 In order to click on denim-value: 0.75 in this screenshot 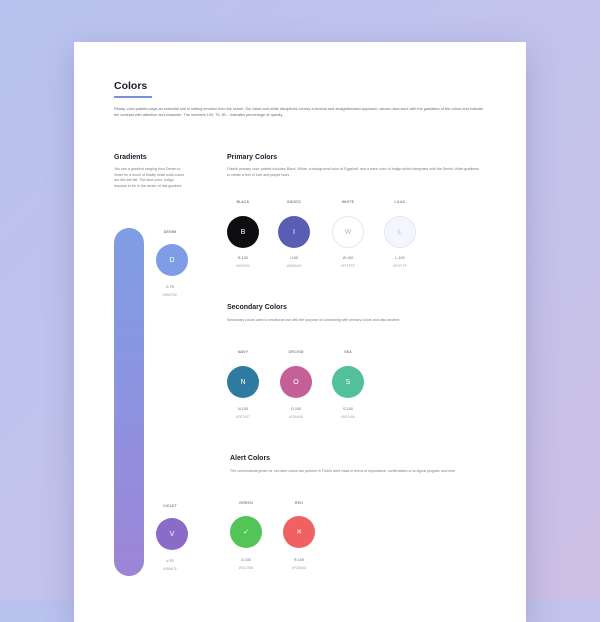, I will do `click(170, 287)`.